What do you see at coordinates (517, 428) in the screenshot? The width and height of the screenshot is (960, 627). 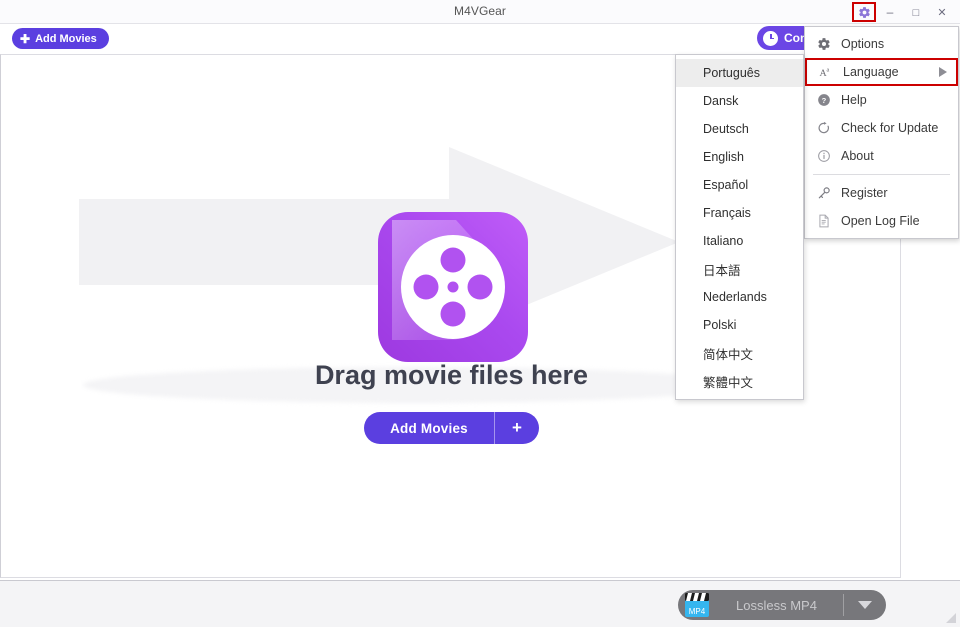 I see `add-movies-plus-icon: +` at bounding box center [517, 428].